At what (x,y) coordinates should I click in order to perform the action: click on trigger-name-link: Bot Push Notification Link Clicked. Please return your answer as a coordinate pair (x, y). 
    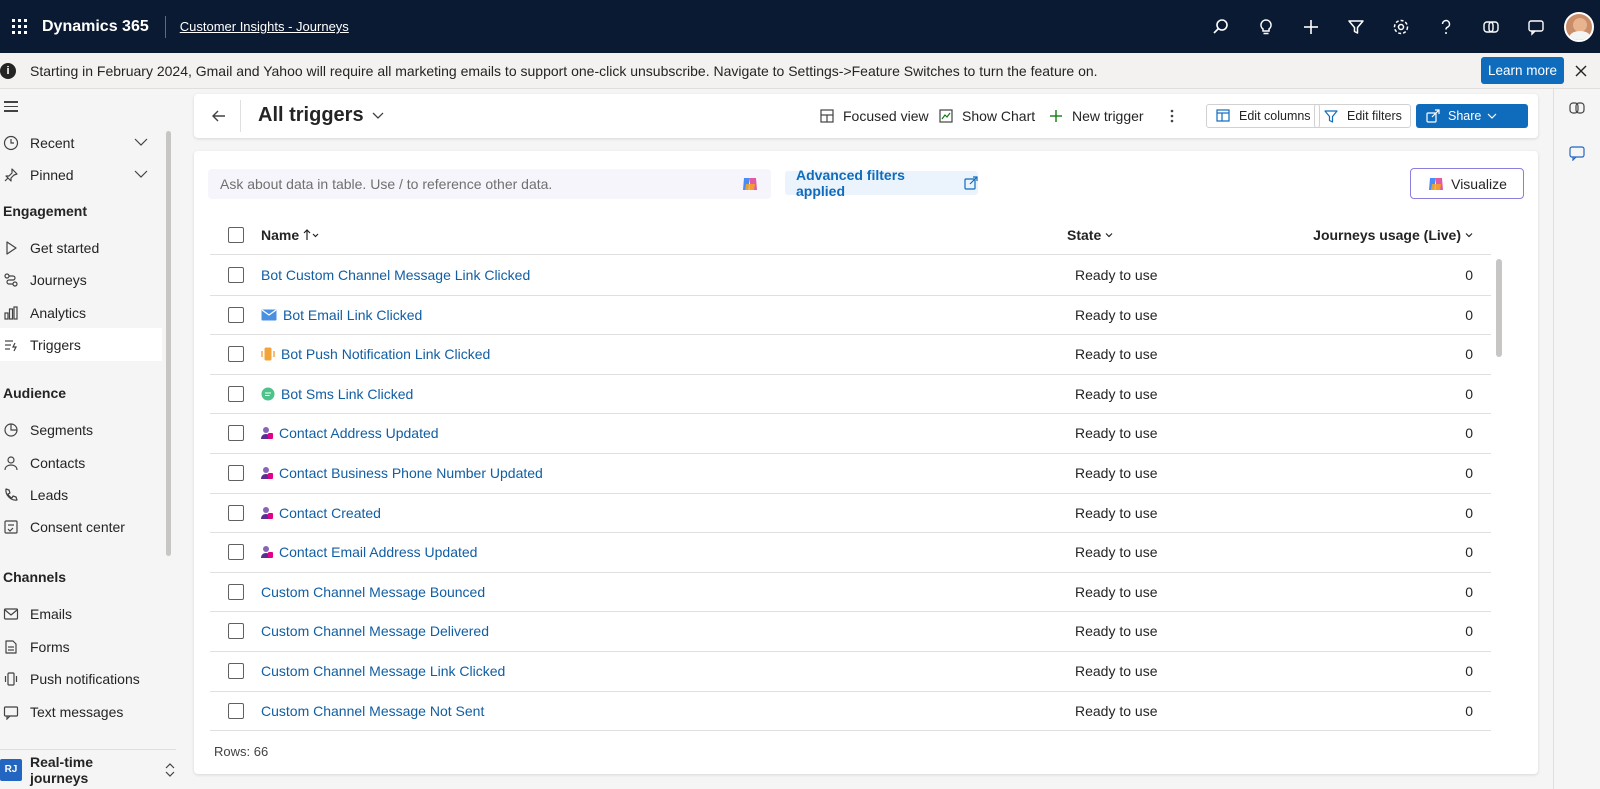
    Looking at the image, I should click on (375, 354).